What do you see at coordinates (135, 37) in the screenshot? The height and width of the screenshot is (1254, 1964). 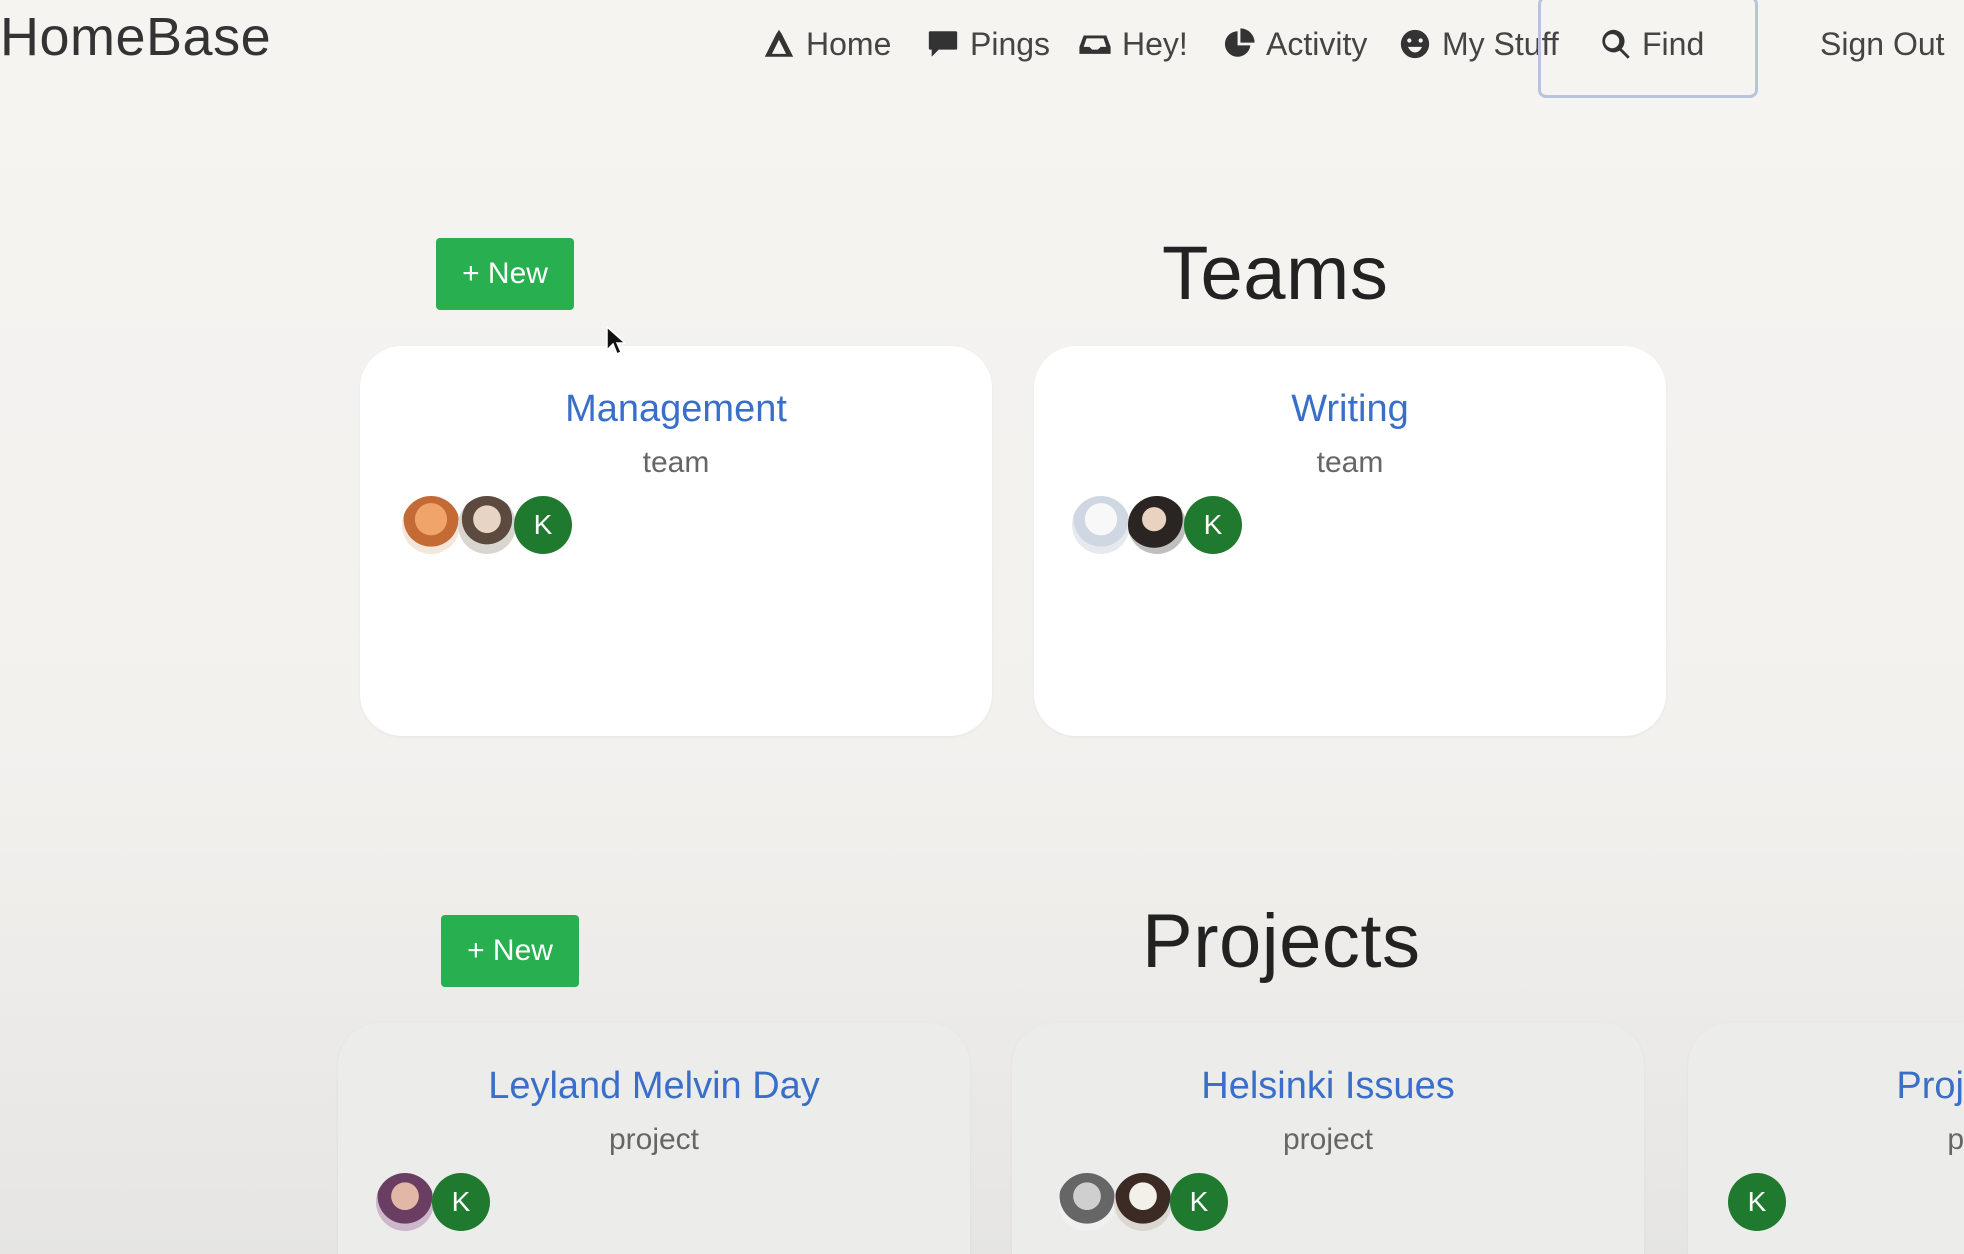 I see `brand-logo: HomeBase` at bounding box center [135, 37].